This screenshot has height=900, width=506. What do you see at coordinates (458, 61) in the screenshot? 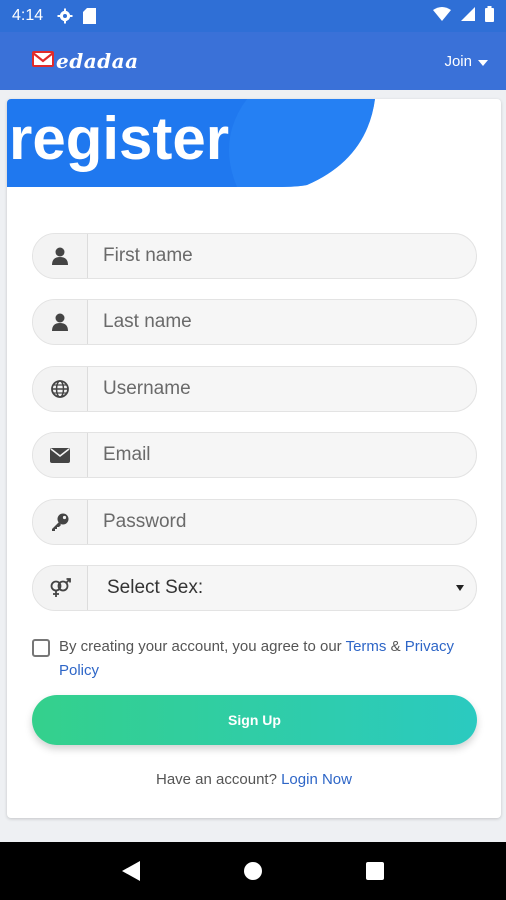
I see `join-label: Join` at bounding box center [458, 61].